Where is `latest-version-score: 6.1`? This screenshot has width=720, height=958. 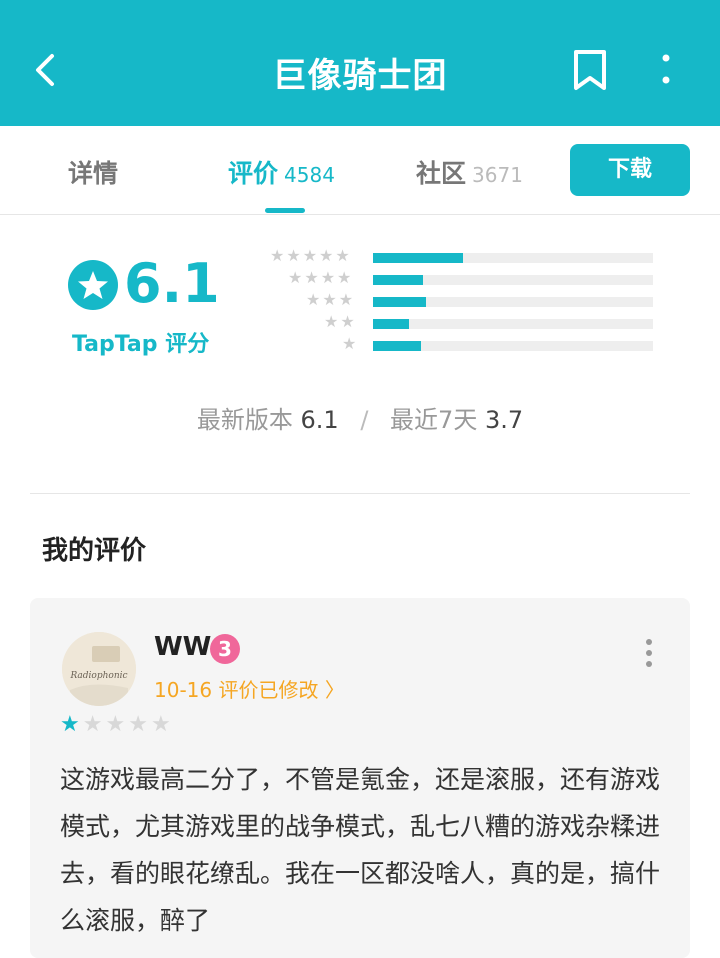
latest-version-score: 6.1 is located at coordinates (319, 420).